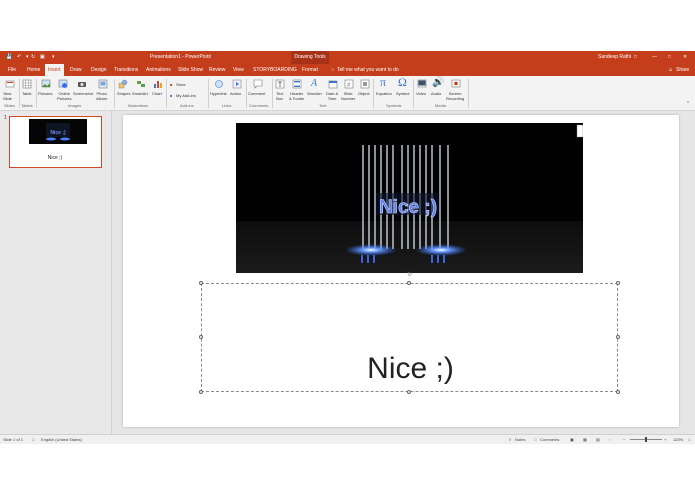 The height and width of the screenshot is (494, 695). Describe the element at coordinates (348, 96) in the screenshot. I see `slide-number-button: Slide Number` at that location.